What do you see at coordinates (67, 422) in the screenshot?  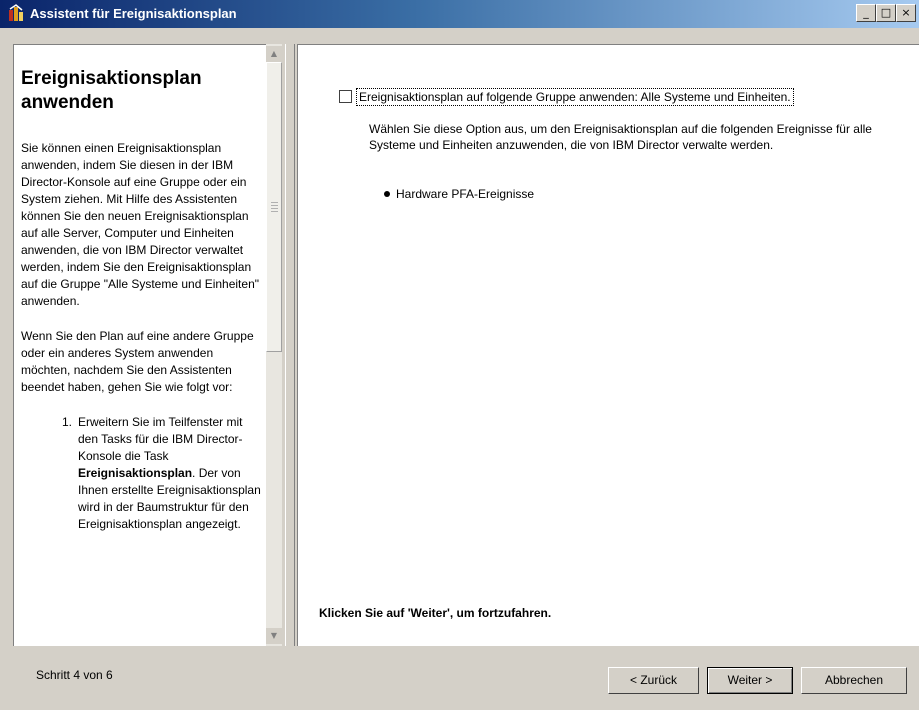 I see `step-number: 1.` at bounding box center [67, 422].